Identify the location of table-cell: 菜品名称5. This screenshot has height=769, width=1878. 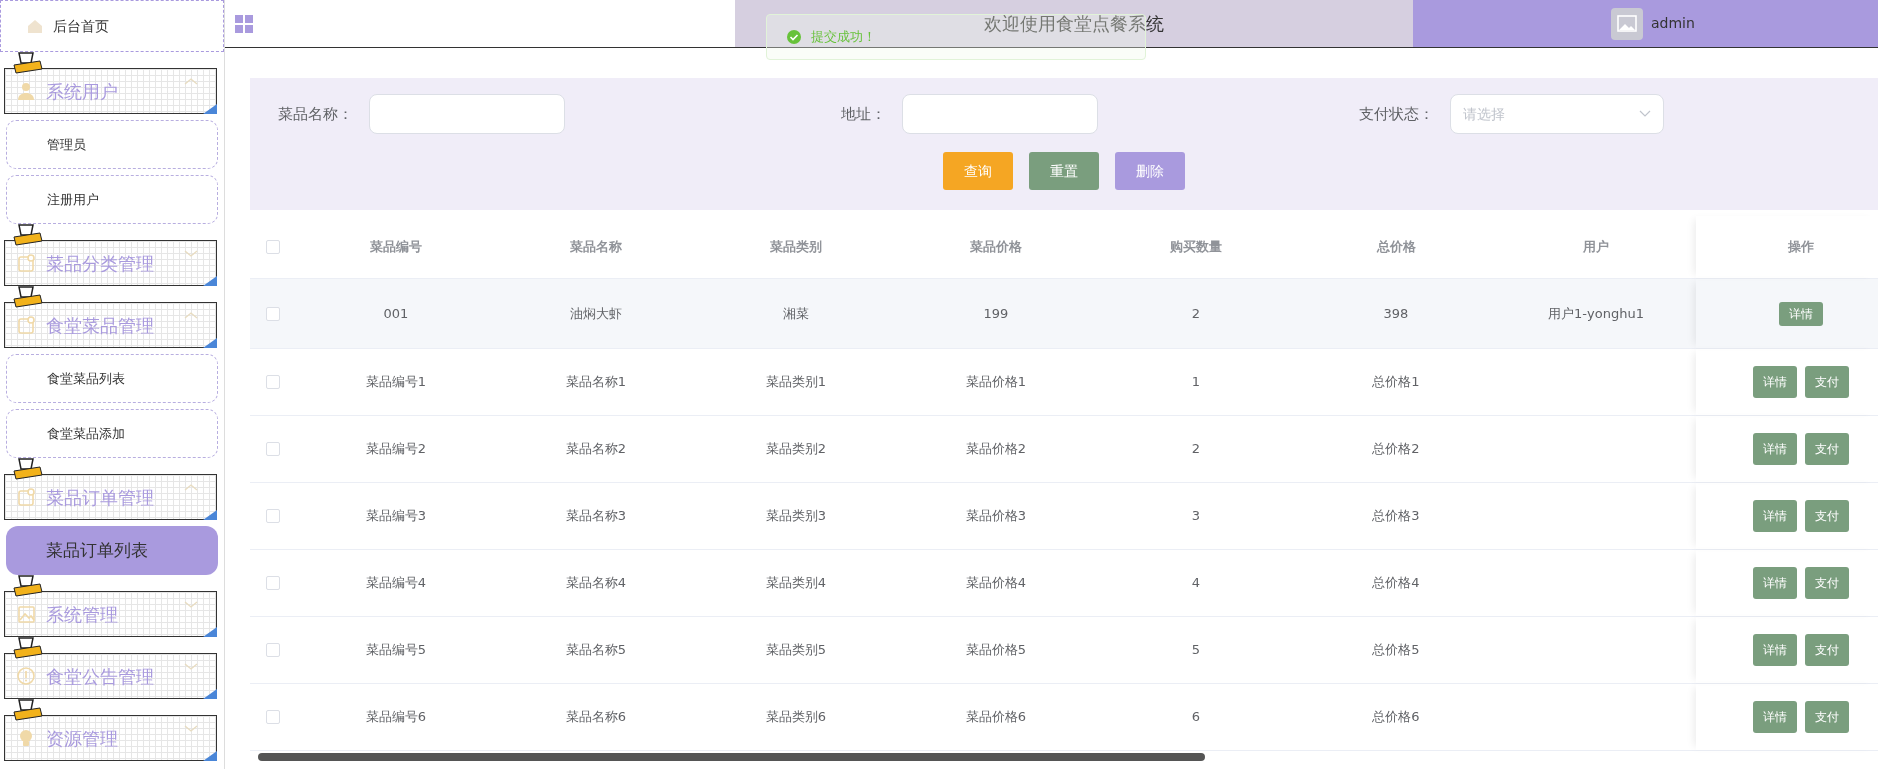
(596, 650).